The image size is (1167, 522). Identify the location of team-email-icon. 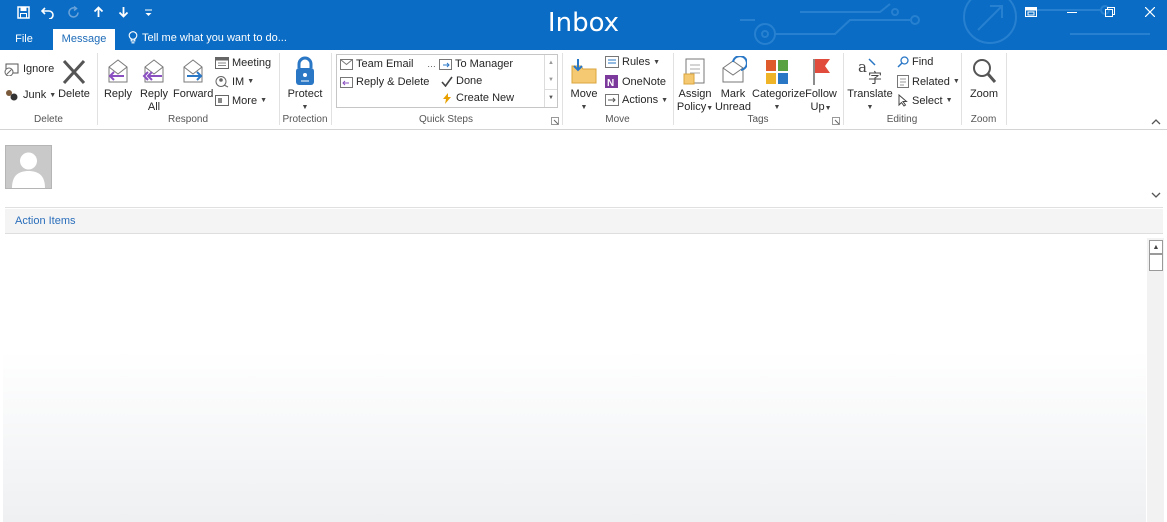
(346, 64).